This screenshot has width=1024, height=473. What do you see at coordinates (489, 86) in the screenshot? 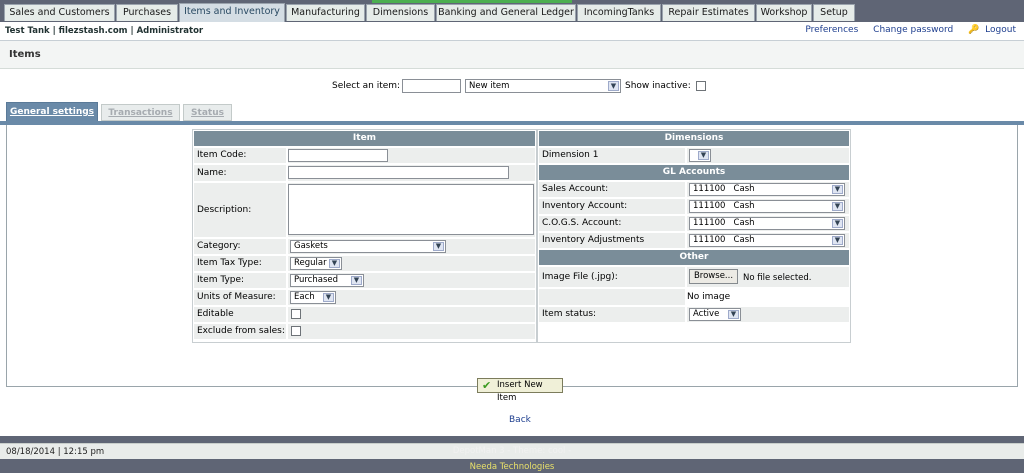
I see `item-select-value: New item` at bounding box center [489, 86].